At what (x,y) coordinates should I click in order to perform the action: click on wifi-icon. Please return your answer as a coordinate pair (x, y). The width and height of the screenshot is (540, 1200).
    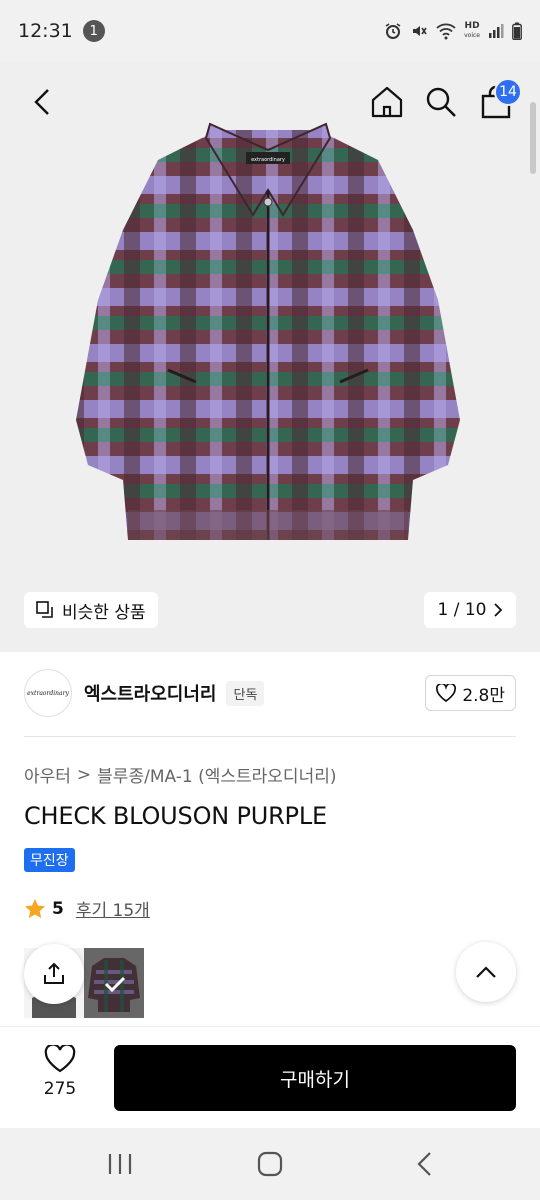
    Looking at the image, I should click on (446, 31).